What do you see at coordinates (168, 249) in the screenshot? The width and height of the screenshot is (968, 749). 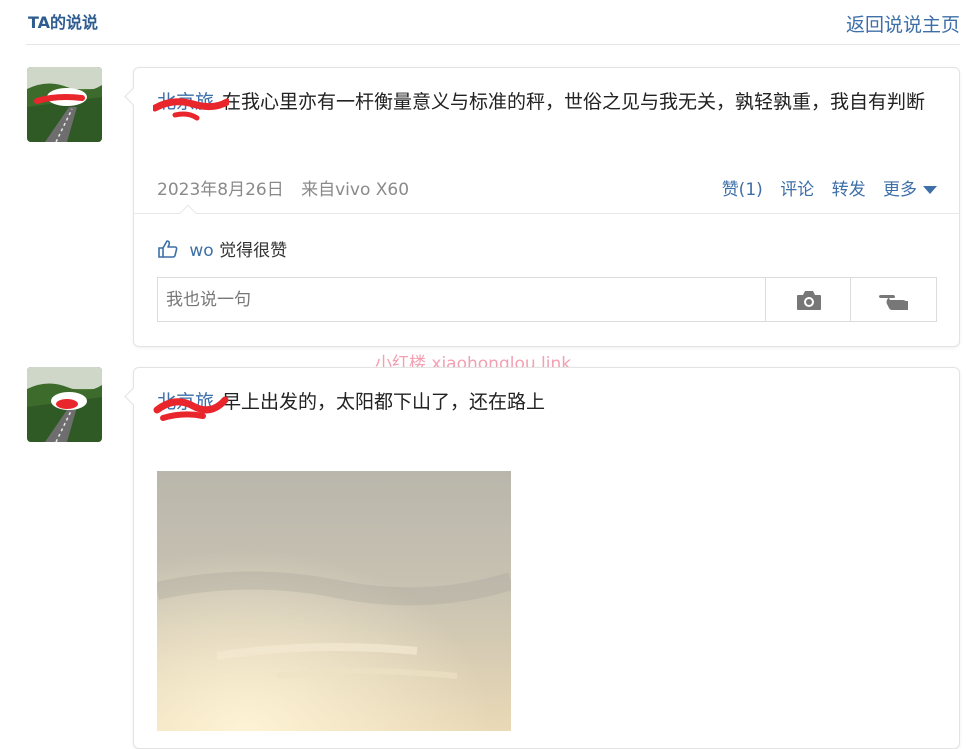 I see `thumbs-up-icon` at bounding box center [168, 249].